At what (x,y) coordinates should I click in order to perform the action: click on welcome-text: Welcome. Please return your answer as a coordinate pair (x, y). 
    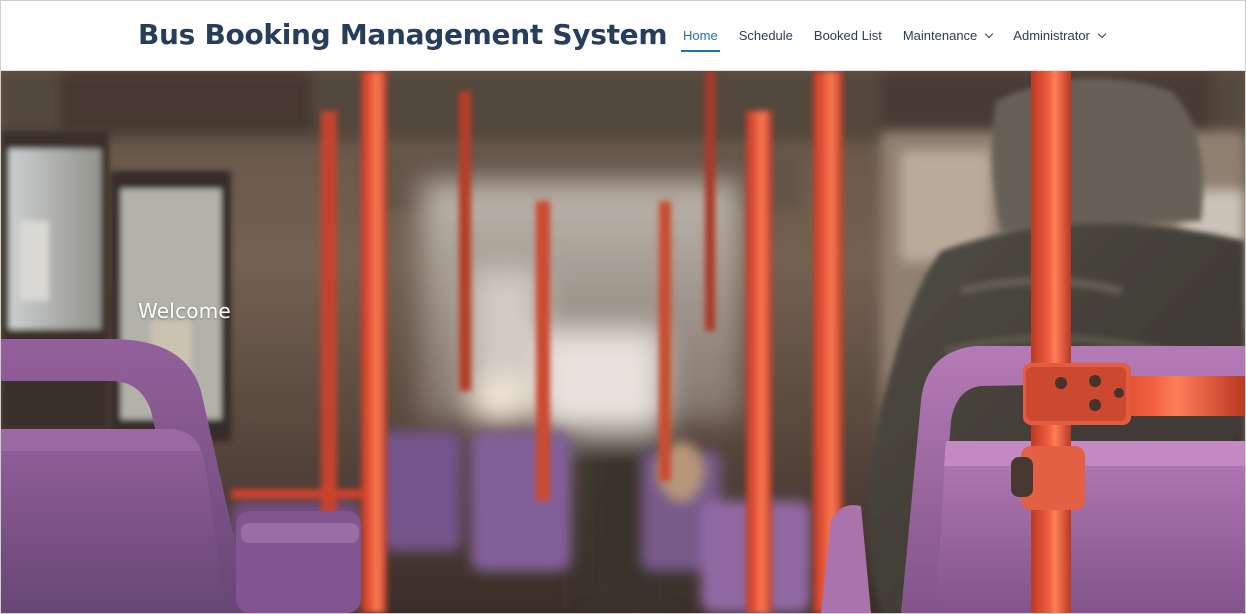
    Looking at the image, I should click on (184, 311).